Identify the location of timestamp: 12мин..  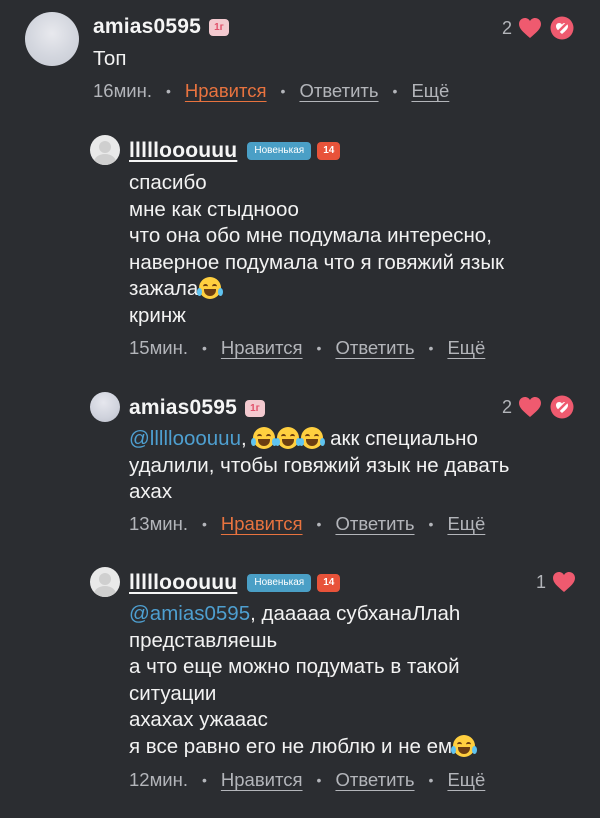
(158, 779).